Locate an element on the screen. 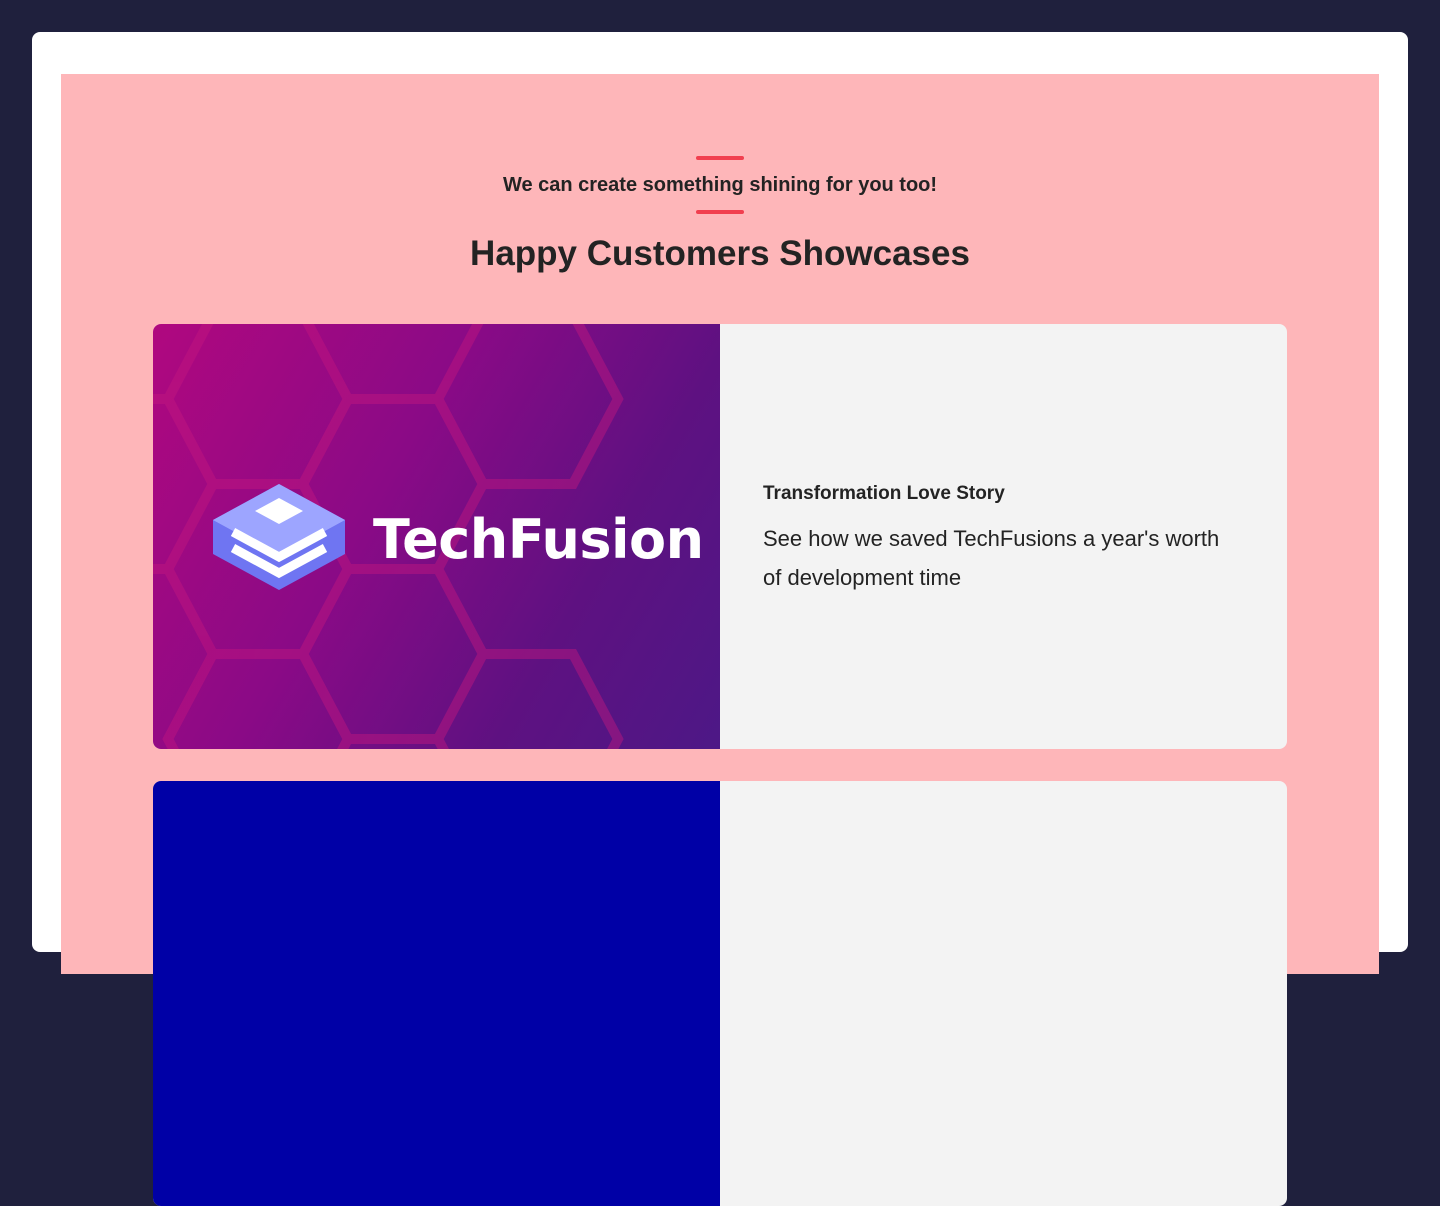 This screenshot has height=1206, width=1440. section-heading: Happy Customers Showcases is located at coordinates (720, 253).